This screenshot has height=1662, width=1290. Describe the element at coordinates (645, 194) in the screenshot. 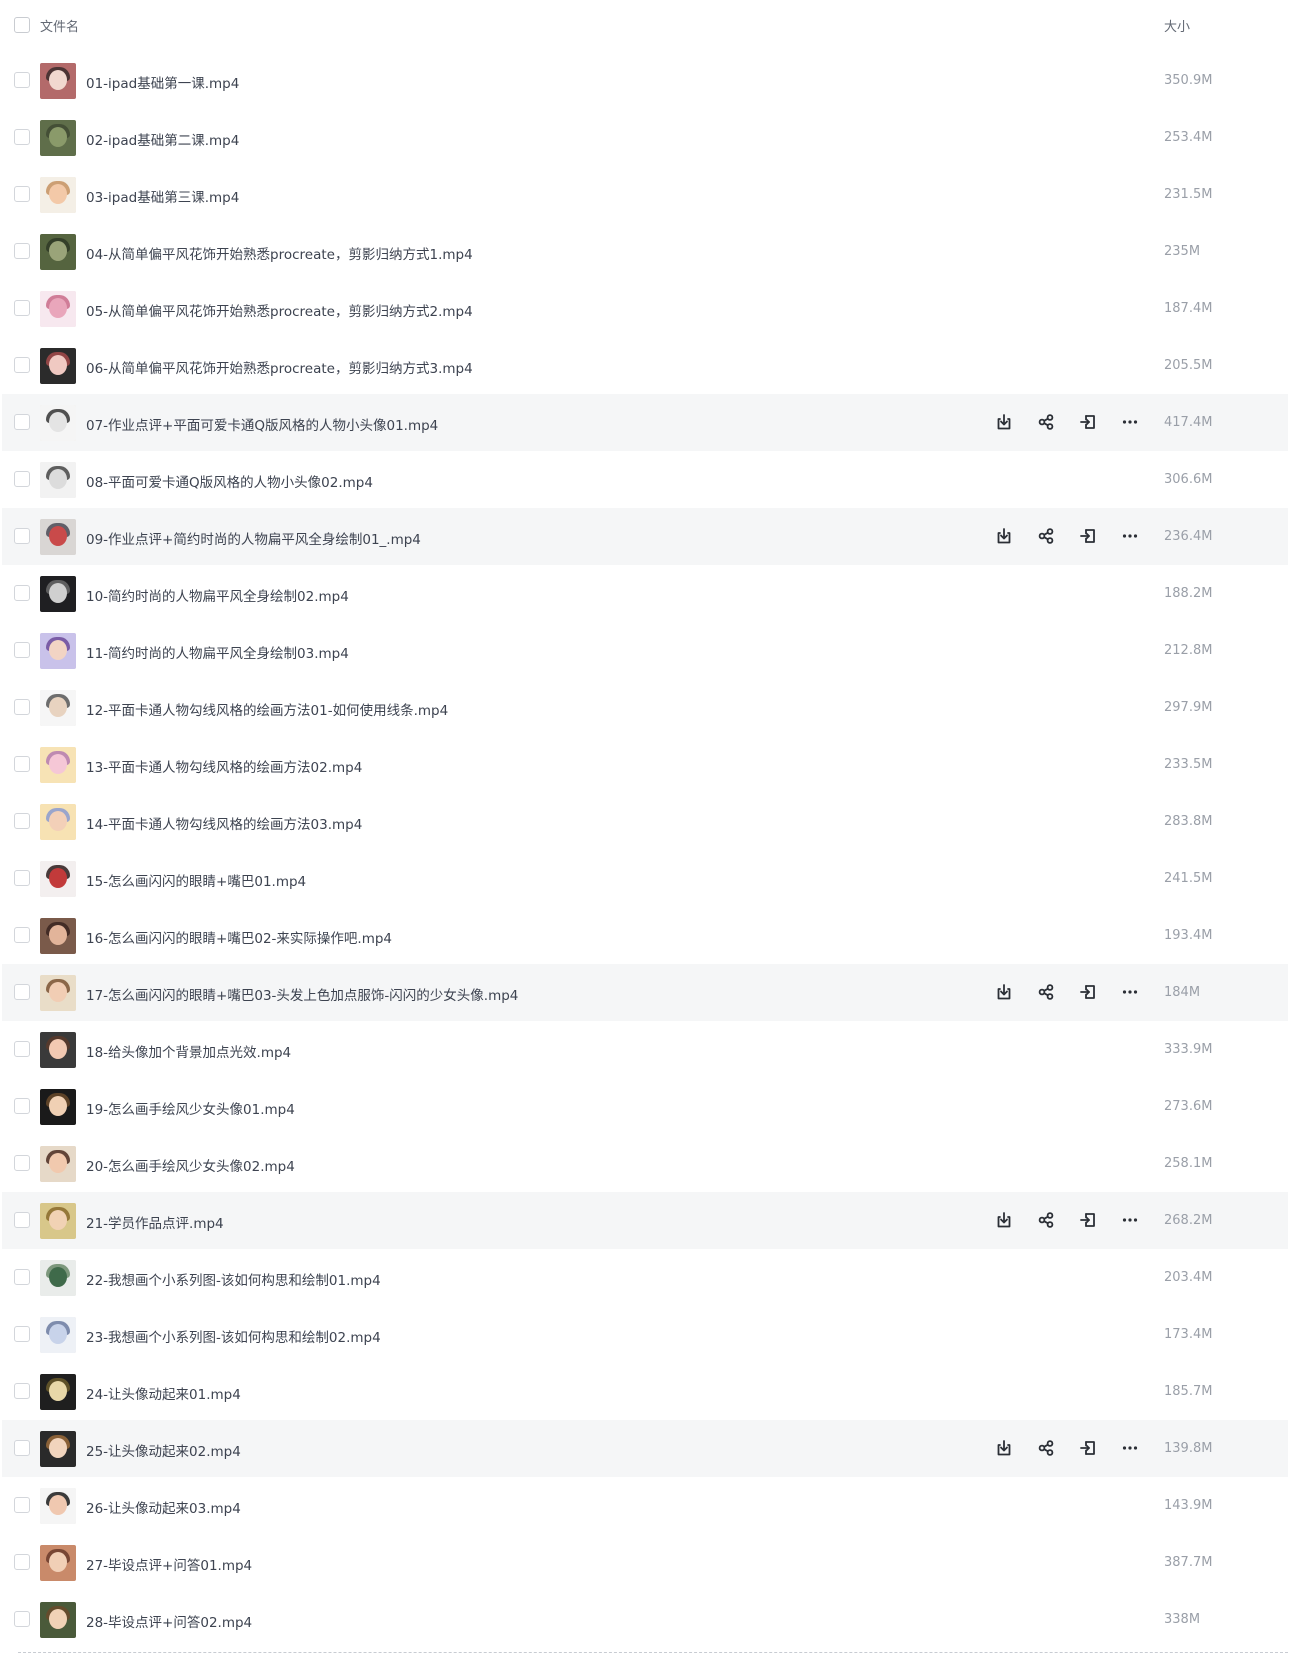

I see `file-row: 03-ipad基础第三课.mp4 231.5M` at that location.